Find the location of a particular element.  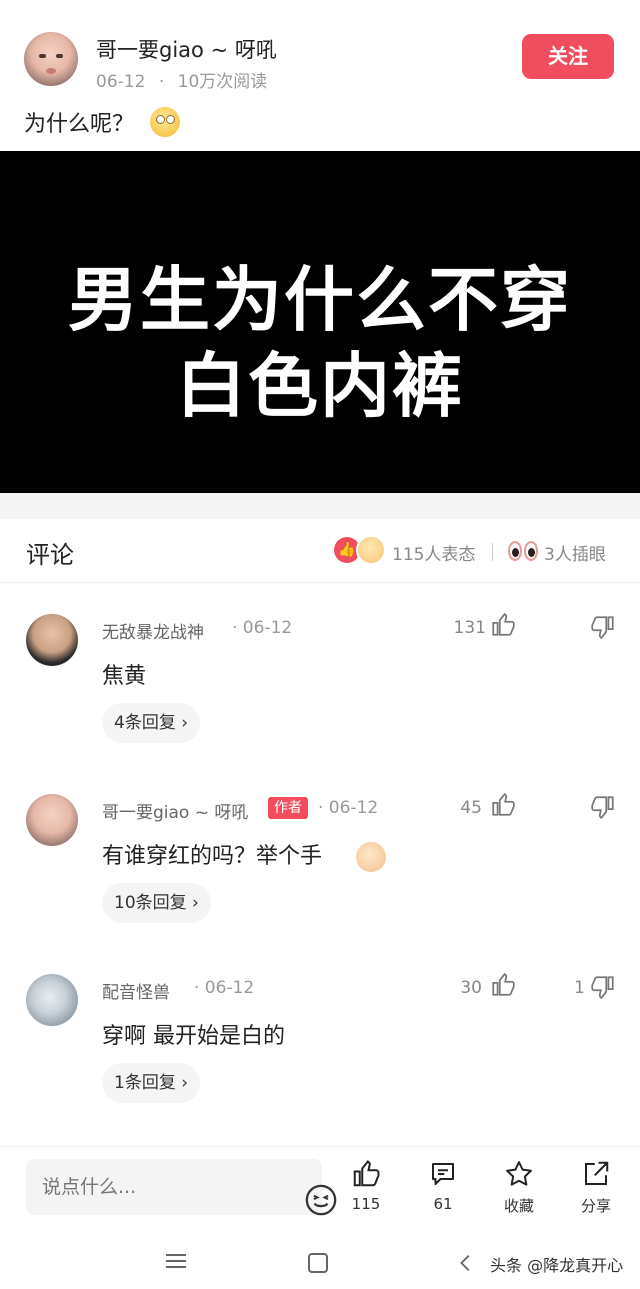

separator is located at coordinates (492, 552).